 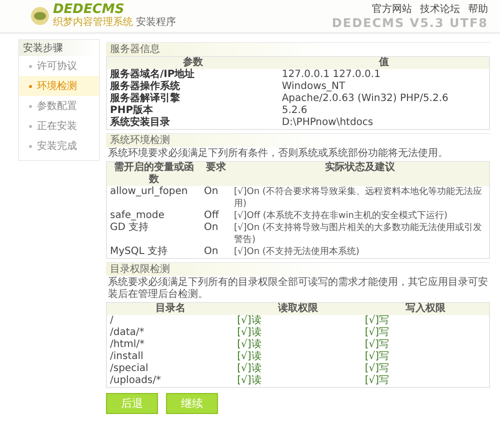 I want to click on step-item: 参数配置, so click(x=59, y=106).